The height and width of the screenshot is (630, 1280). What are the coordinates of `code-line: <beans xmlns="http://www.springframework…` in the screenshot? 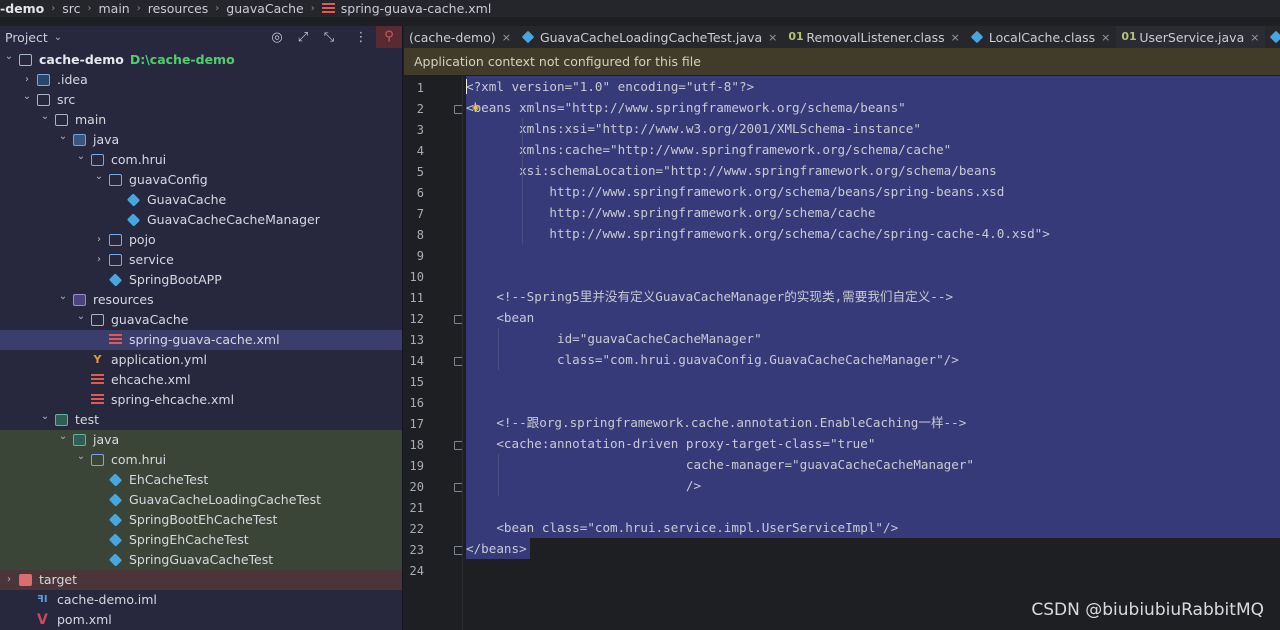 It's located at (873, 107).